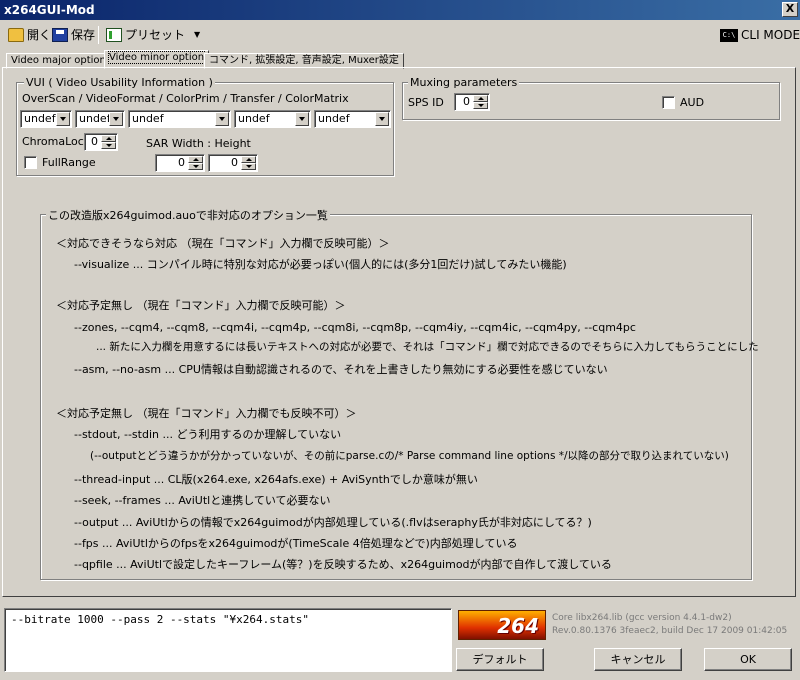 This screenshot has height=680, width=800. I want to click on chromaloc-spinner: 0, so click(101, 142).